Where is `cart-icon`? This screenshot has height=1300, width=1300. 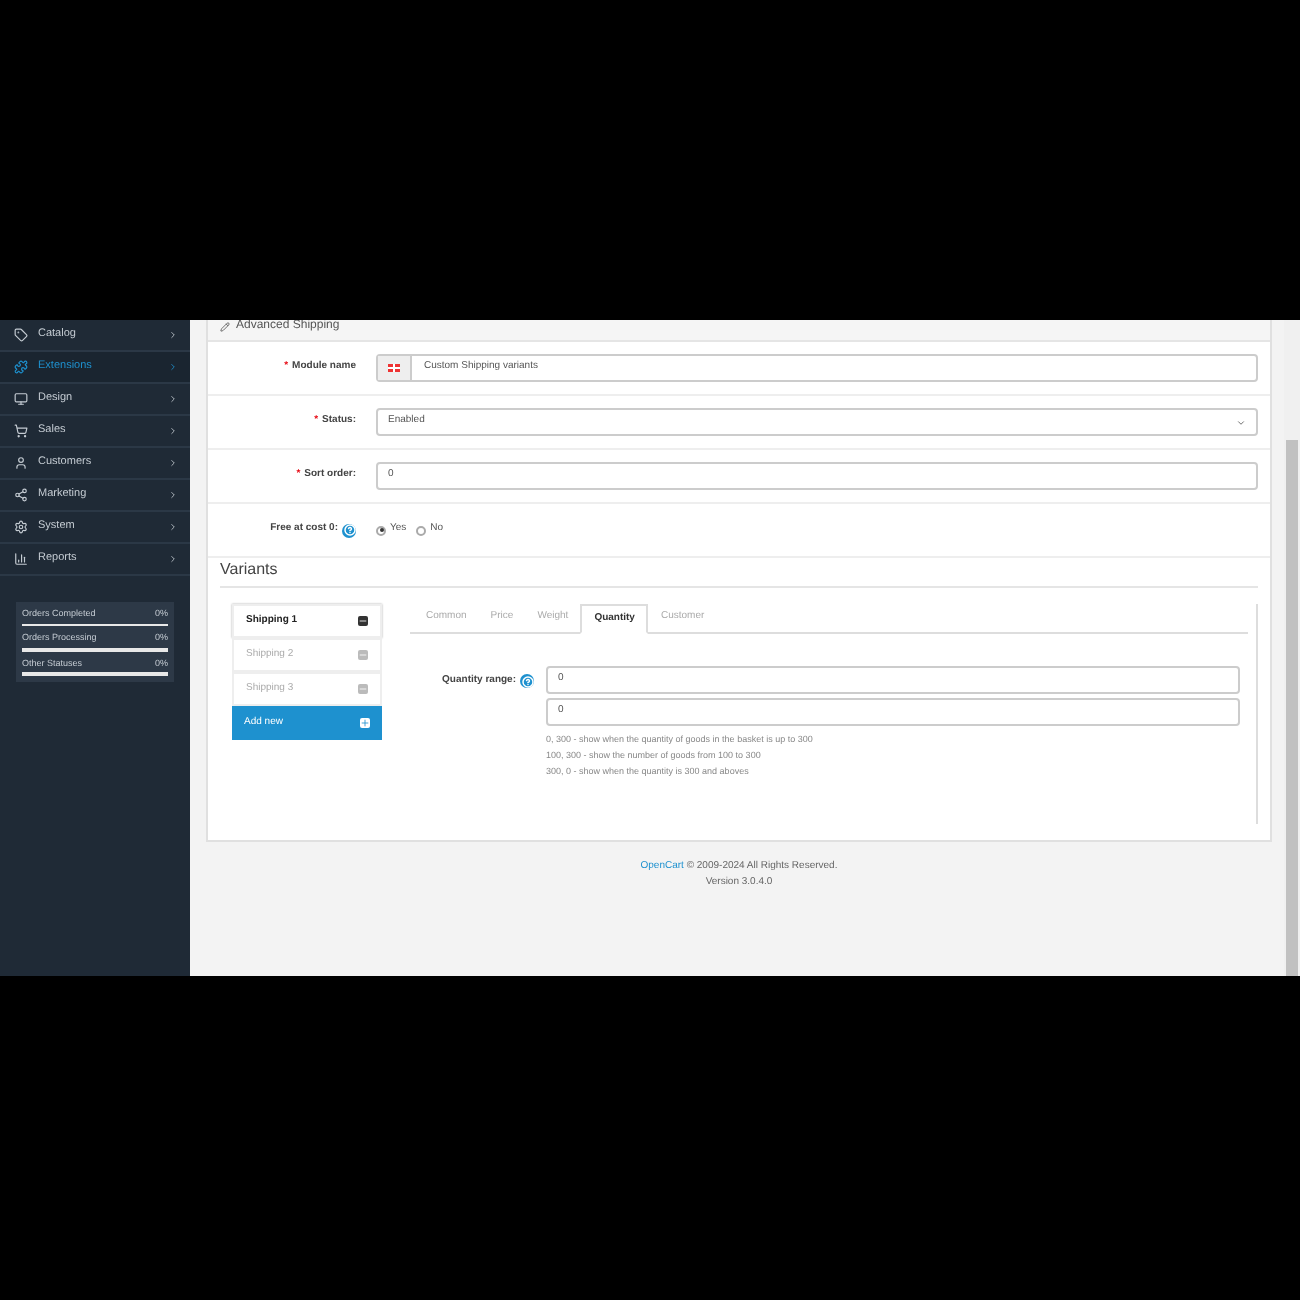
cart-icon is located at coordinates (21, 431).